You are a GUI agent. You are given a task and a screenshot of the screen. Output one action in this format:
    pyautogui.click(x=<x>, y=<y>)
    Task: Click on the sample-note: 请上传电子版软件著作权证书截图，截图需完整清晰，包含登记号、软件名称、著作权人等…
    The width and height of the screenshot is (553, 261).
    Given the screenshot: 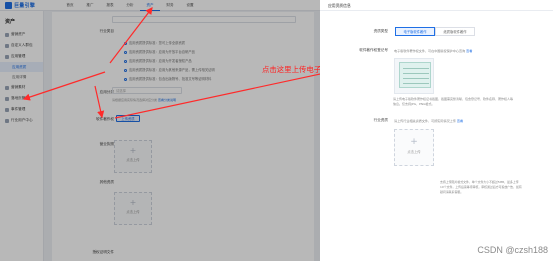 What is the action you would take?
    pyautogui.click(x=453, y=101)
    